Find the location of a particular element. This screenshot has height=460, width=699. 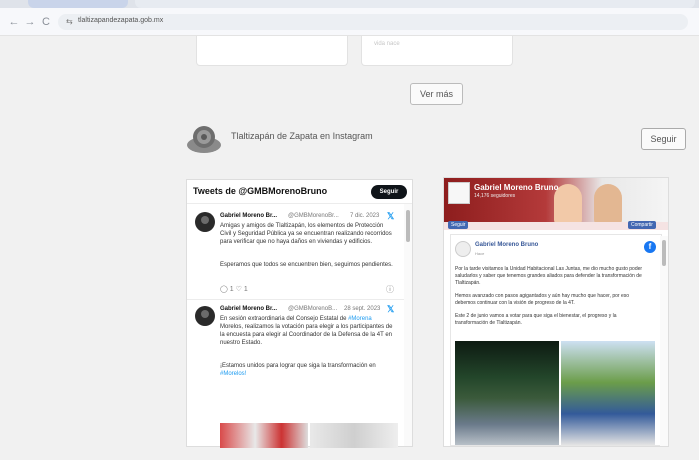

tab-inactive is located at coordinates (415, 4).